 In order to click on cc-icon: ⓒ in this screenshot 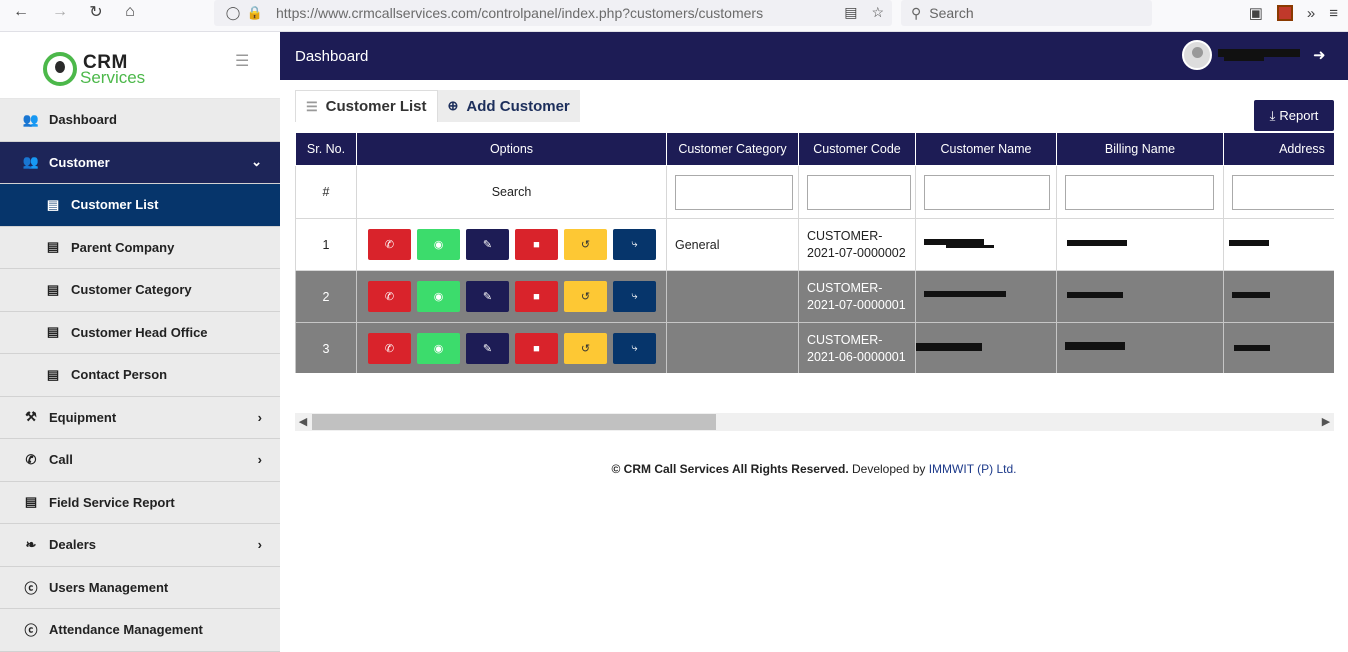, I will do `click(31, 588)`.